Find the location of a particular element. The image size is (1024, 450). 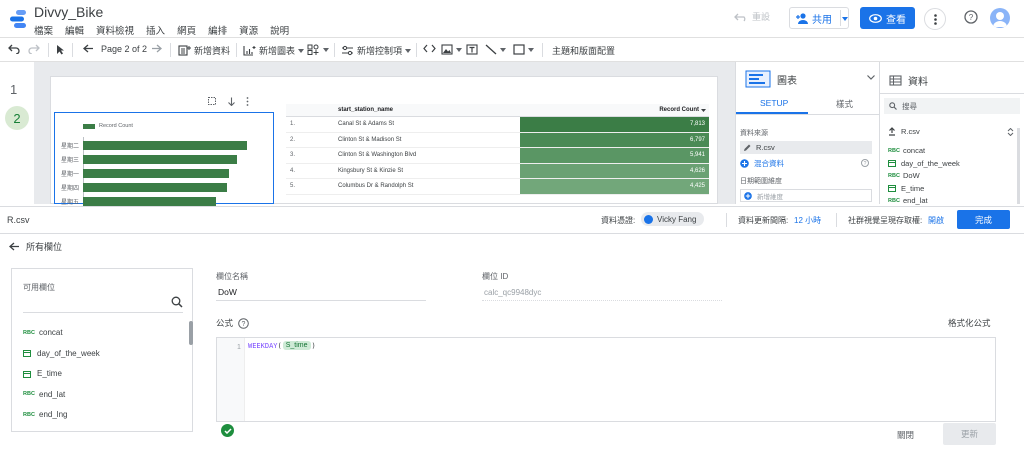

field-item: day_of_the_week is located at coordinates (924, 163).